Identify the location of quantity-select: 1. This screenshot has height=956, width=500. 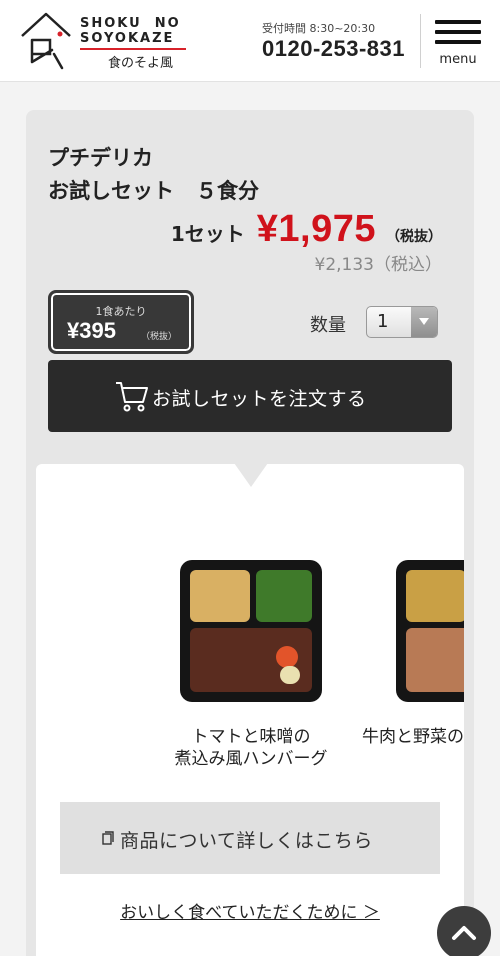
(402, 322).